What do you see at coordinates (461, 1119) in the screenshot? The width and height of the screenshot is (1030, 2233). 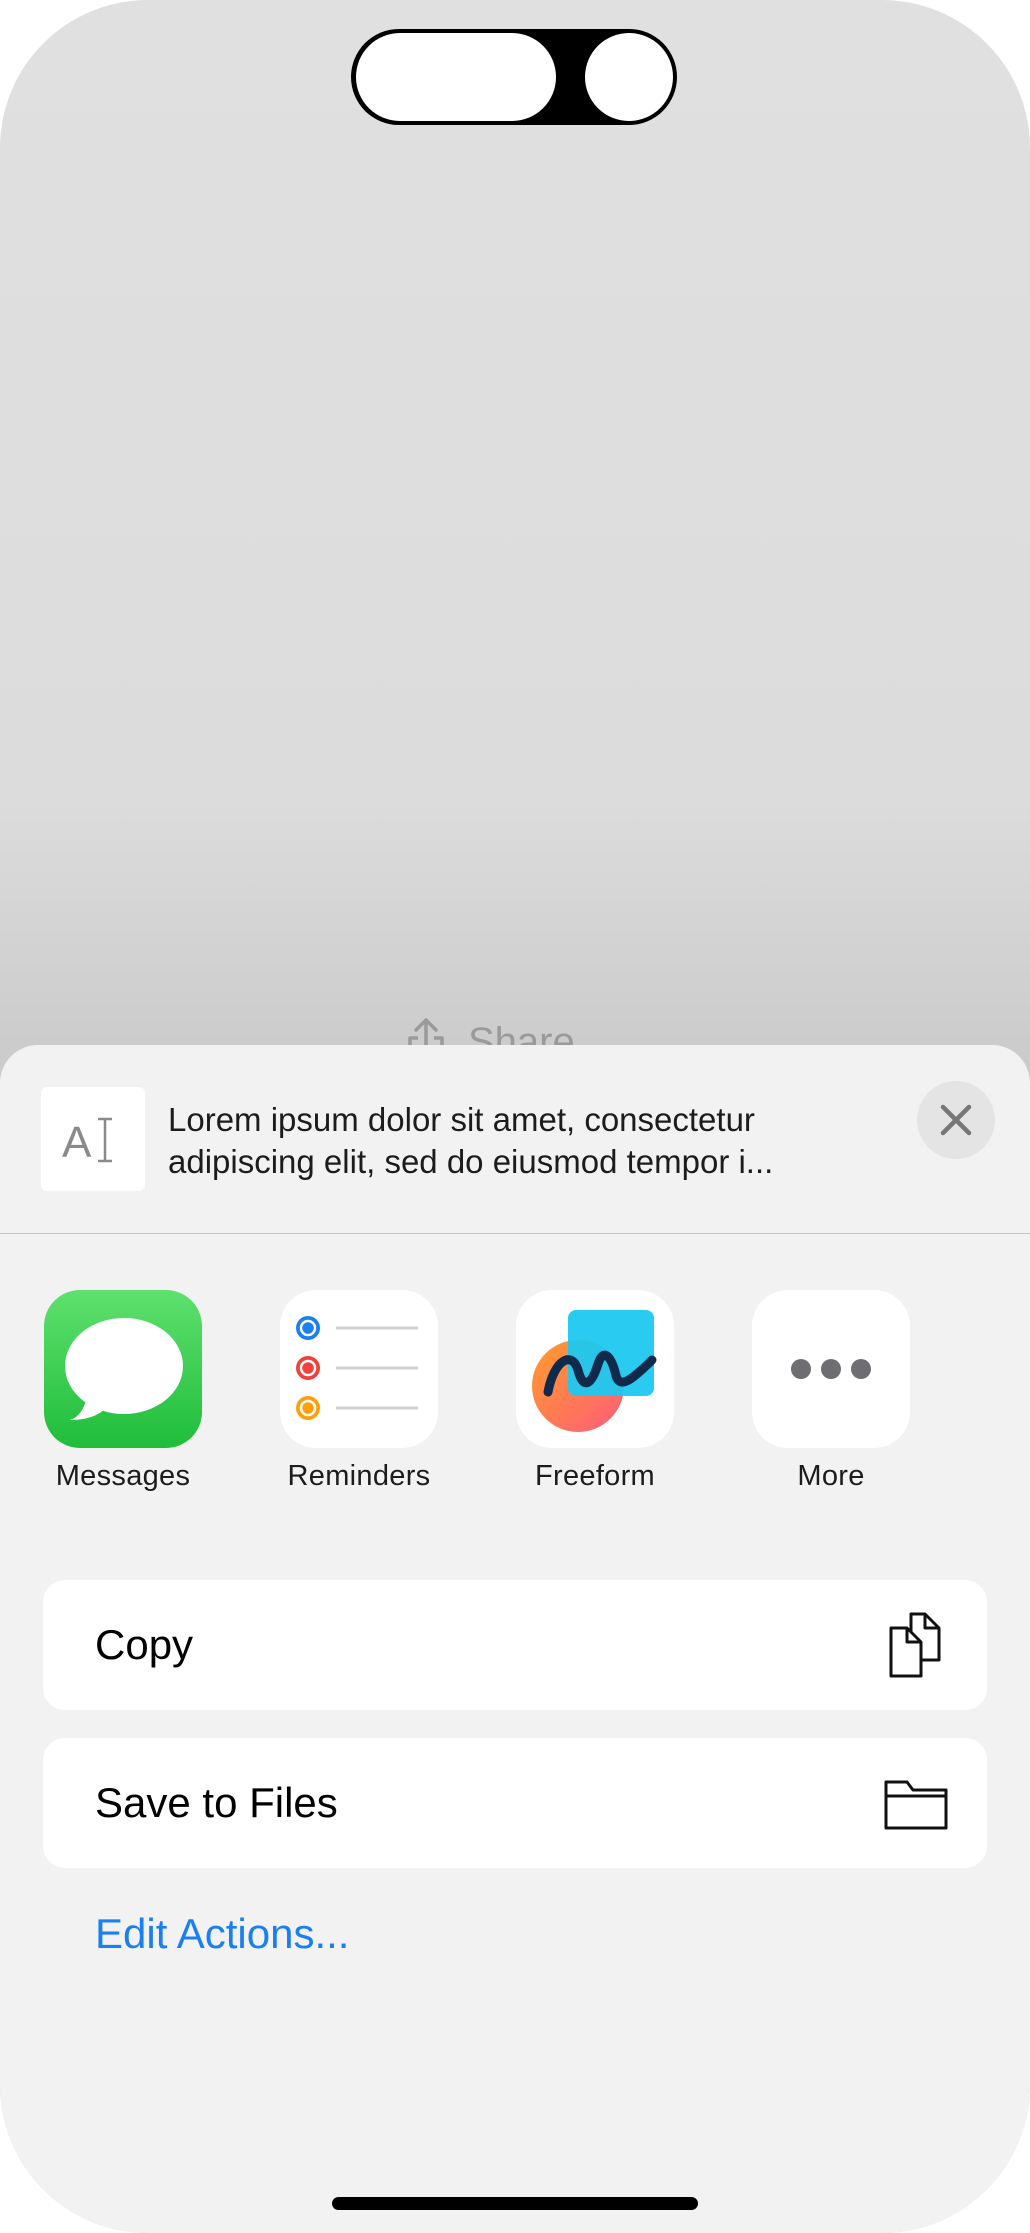 I see `preview-text-line-1: Lorem ipsum dolor sit amet, consectetur` at bounding box center [461, 1119].